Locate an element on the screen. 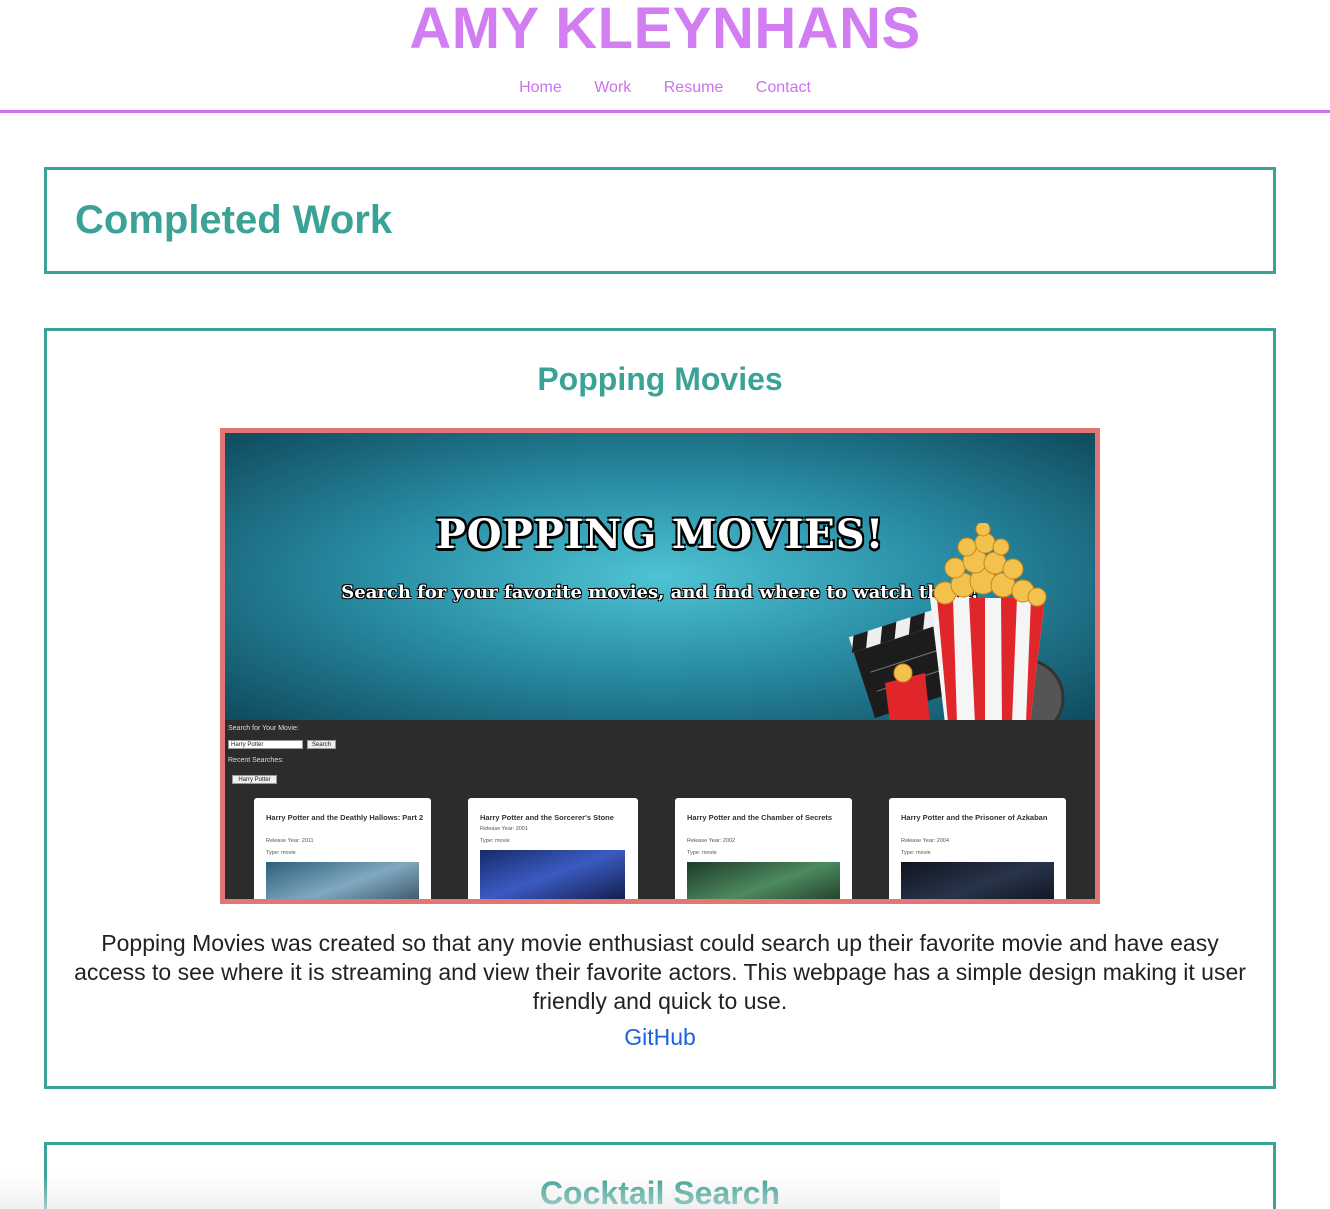  github-link: GitHub is located at coordinates (660, 1037).